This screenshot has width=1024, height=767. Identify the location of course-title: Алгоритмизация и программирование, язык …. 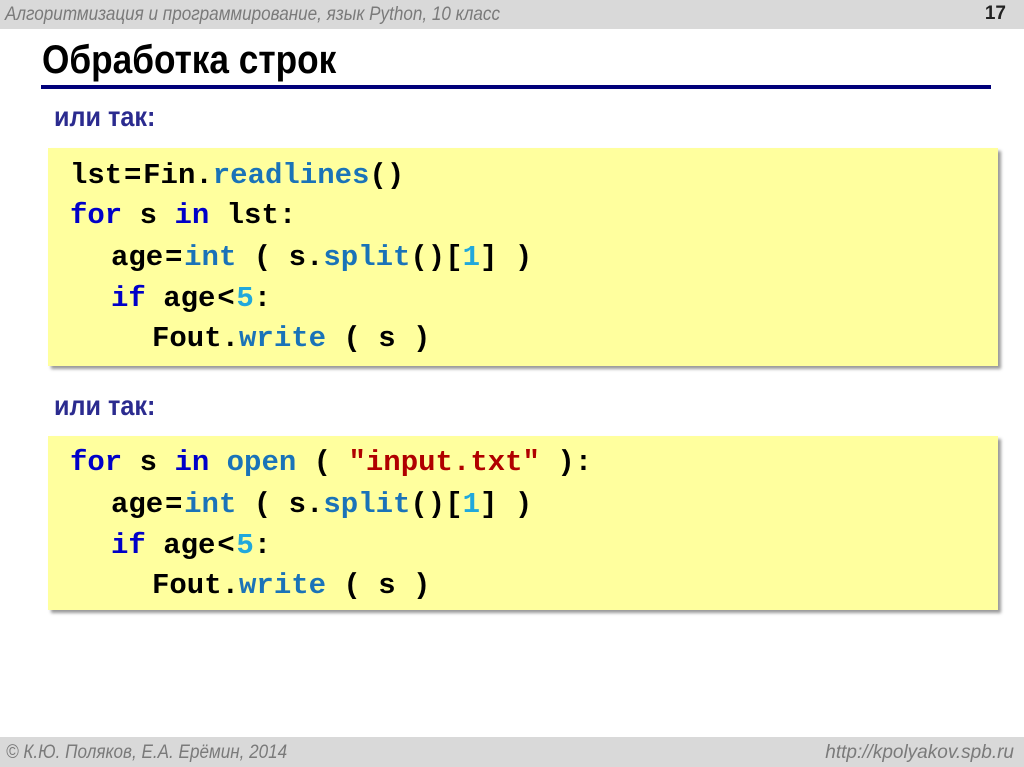
(252, 14).